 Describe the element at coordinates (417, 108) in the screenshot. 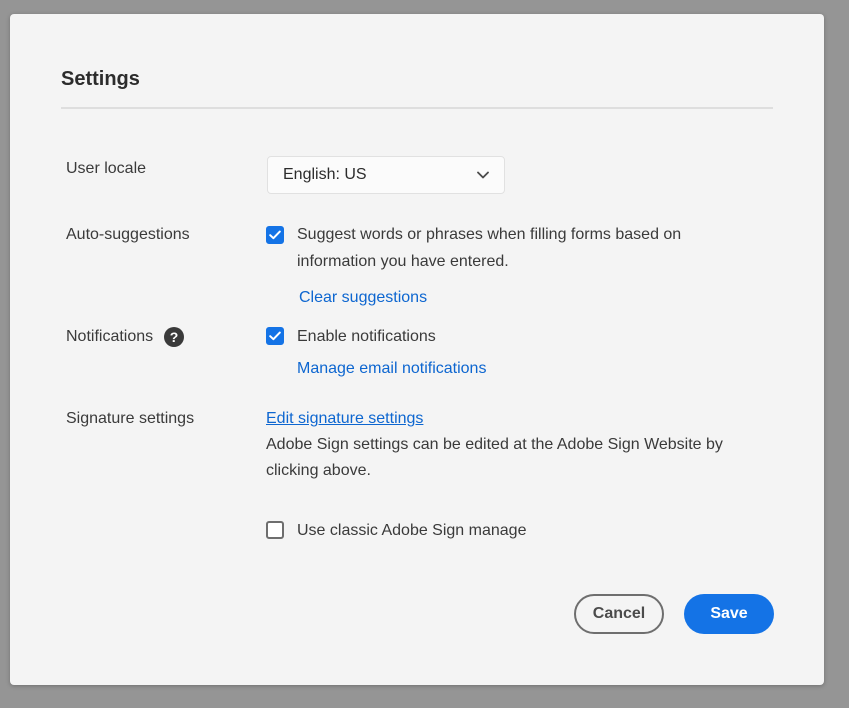

I see `title-divider` at that location.